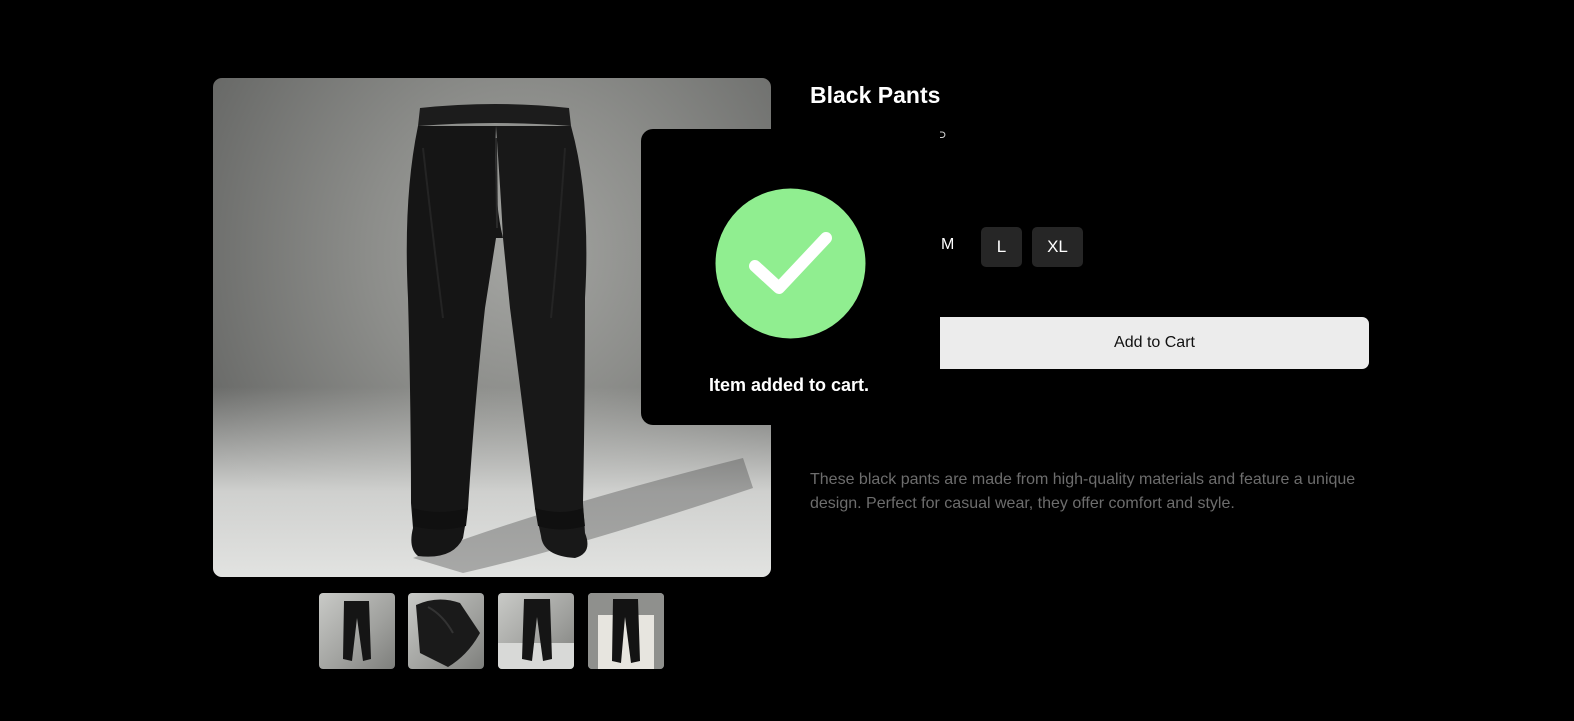  I want to click on thumbnail-strip, so click(492, 631).